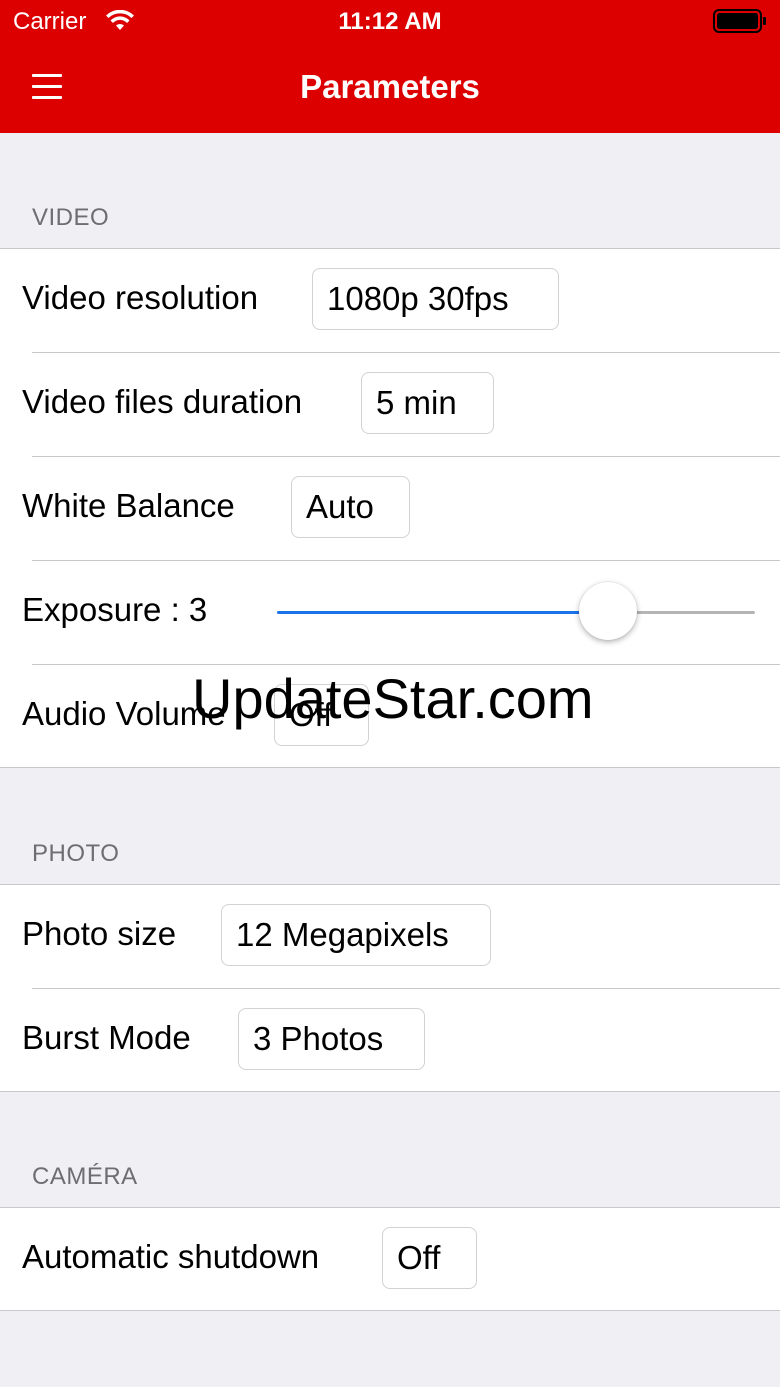  I want to click on status-time: 11:12 AM, so click(390, 21).